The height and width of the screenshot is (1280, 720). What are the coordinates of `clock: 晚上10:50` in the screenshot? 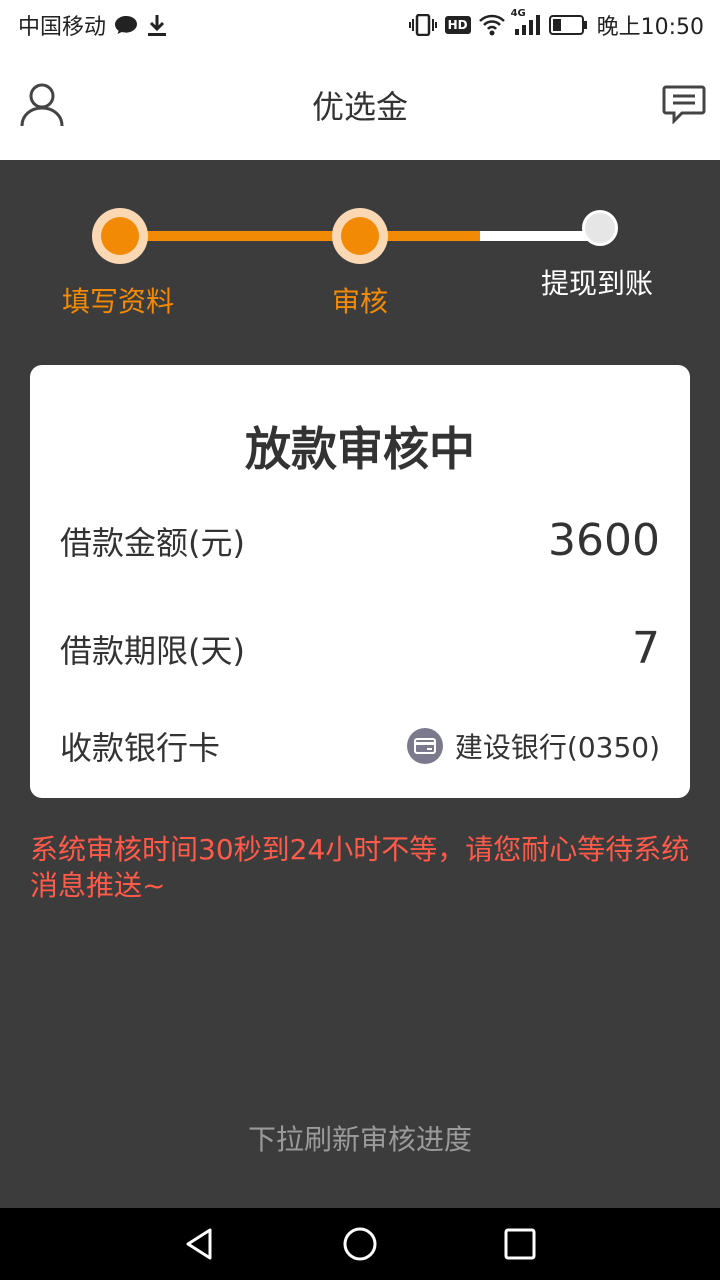 It's located at (650, 27).